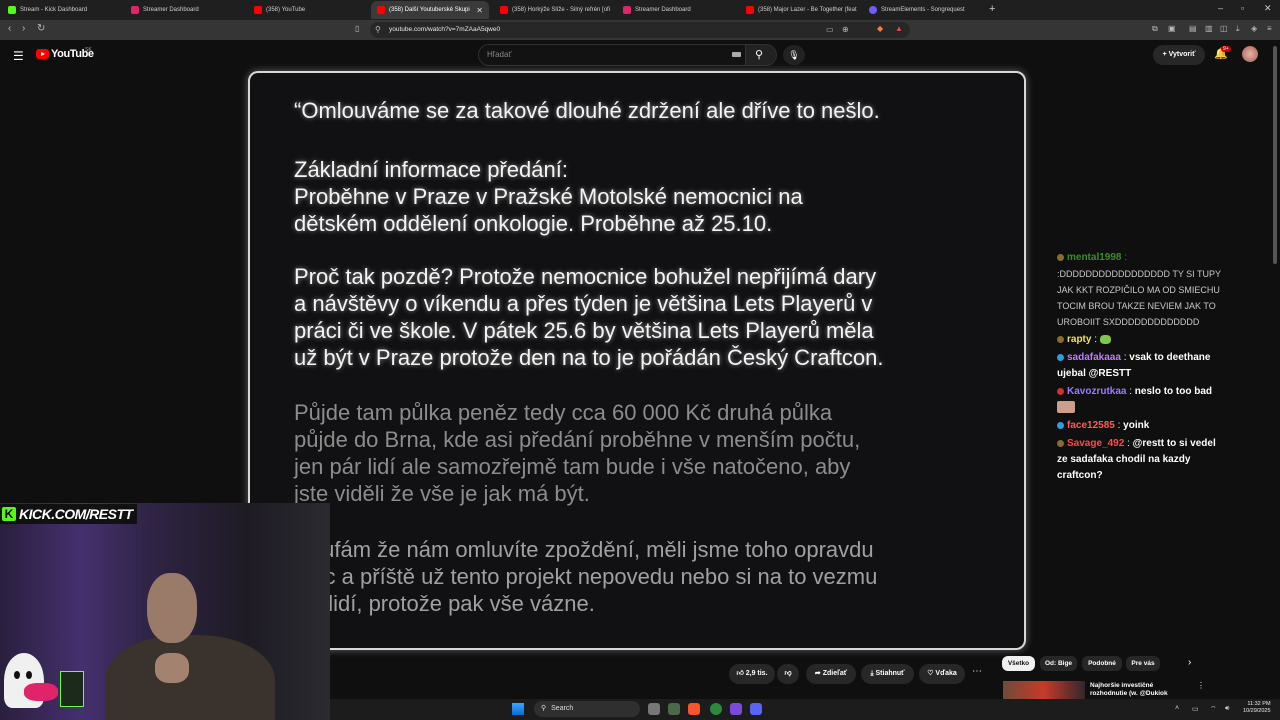 The width and height of the screenshot is (1280, 720). I want to click on chip-from-channel: Od: Bige, so click(1058, 663).